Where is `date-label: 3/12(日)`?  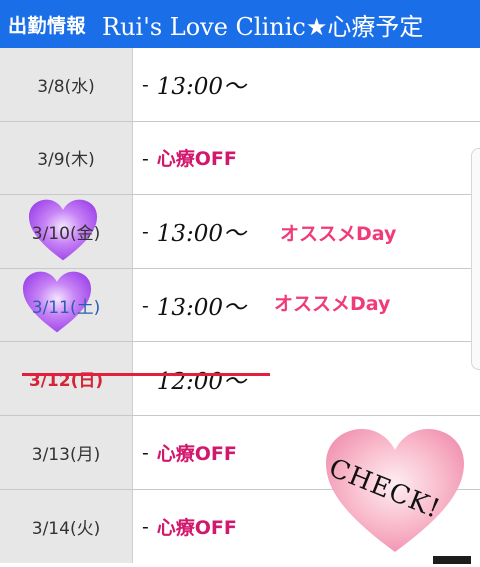 date-label: 3/12(日) is located at coordinates (66, 381).